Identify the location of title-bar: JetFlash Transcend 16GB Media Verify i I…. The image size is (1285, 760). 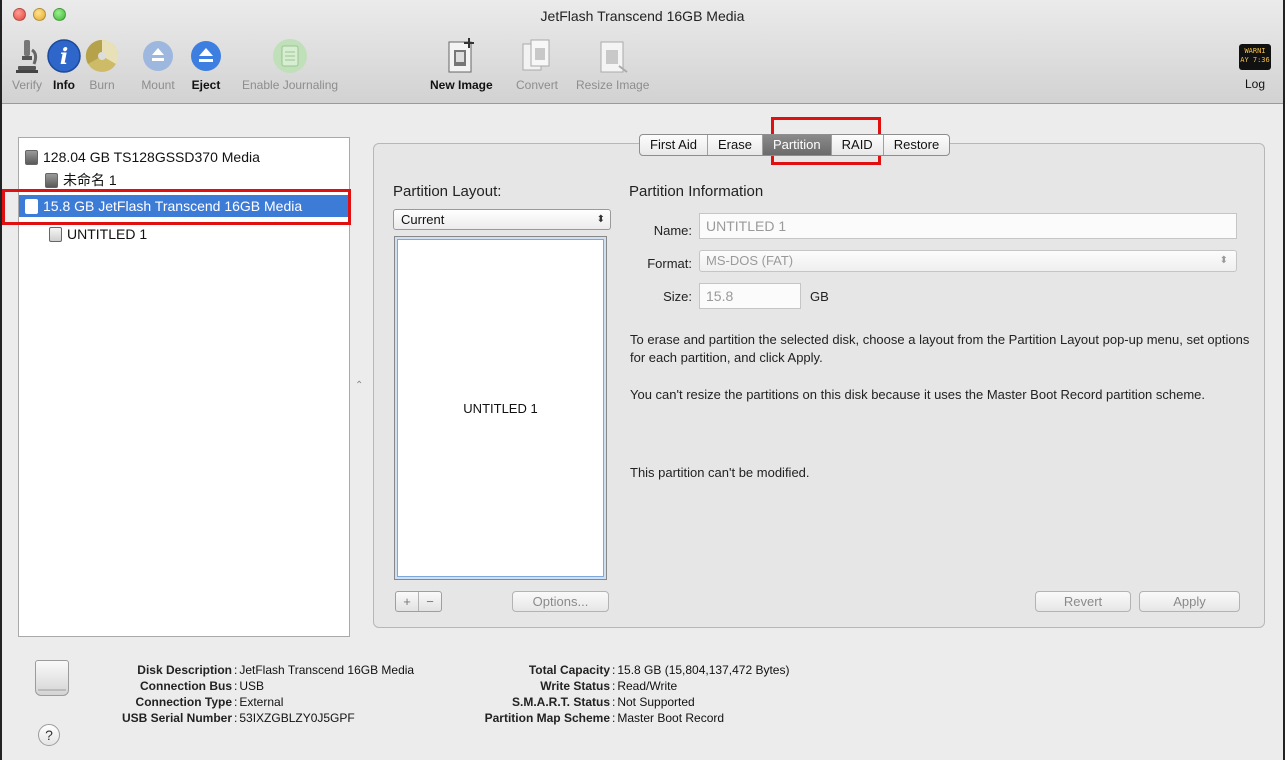
(642, 52).